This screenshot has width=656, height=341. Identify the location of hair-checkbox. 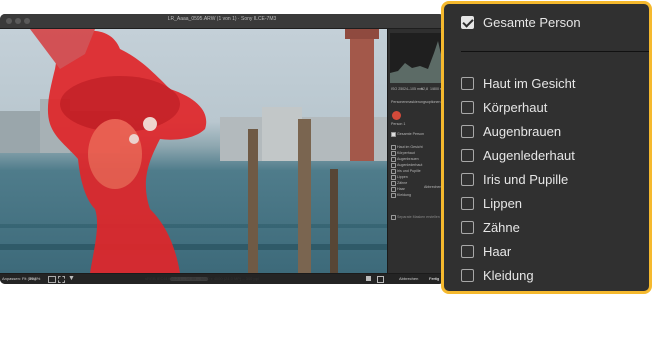
(467, 251).